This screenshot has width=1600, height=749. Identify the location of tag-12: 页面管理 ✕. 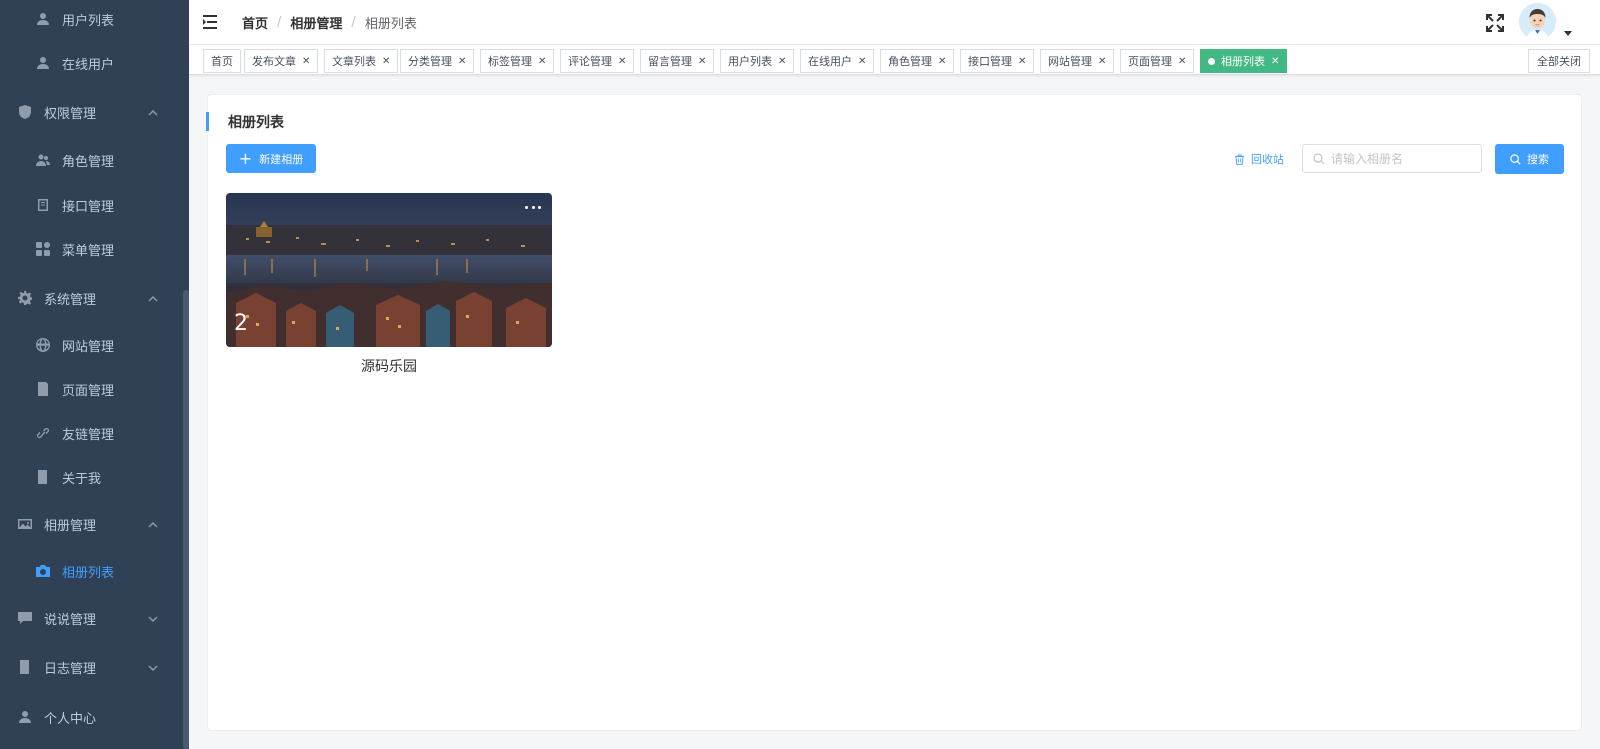
(1157, 61).